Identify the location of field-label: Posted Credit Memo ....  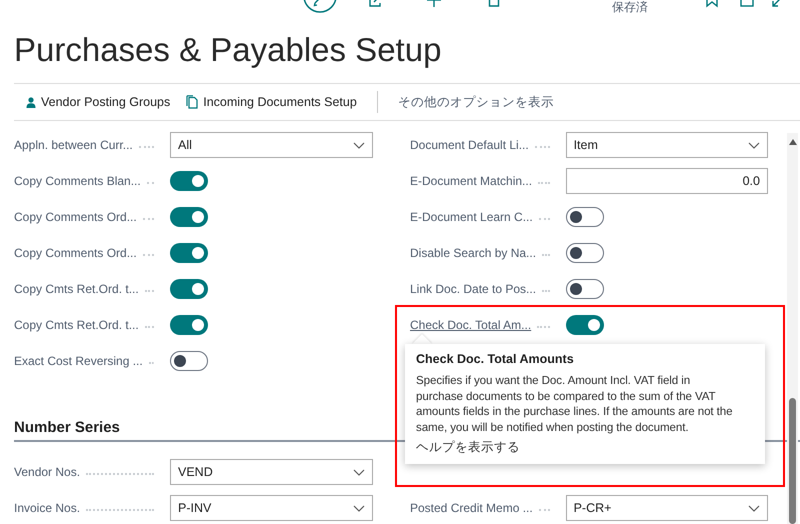
(471, 508).